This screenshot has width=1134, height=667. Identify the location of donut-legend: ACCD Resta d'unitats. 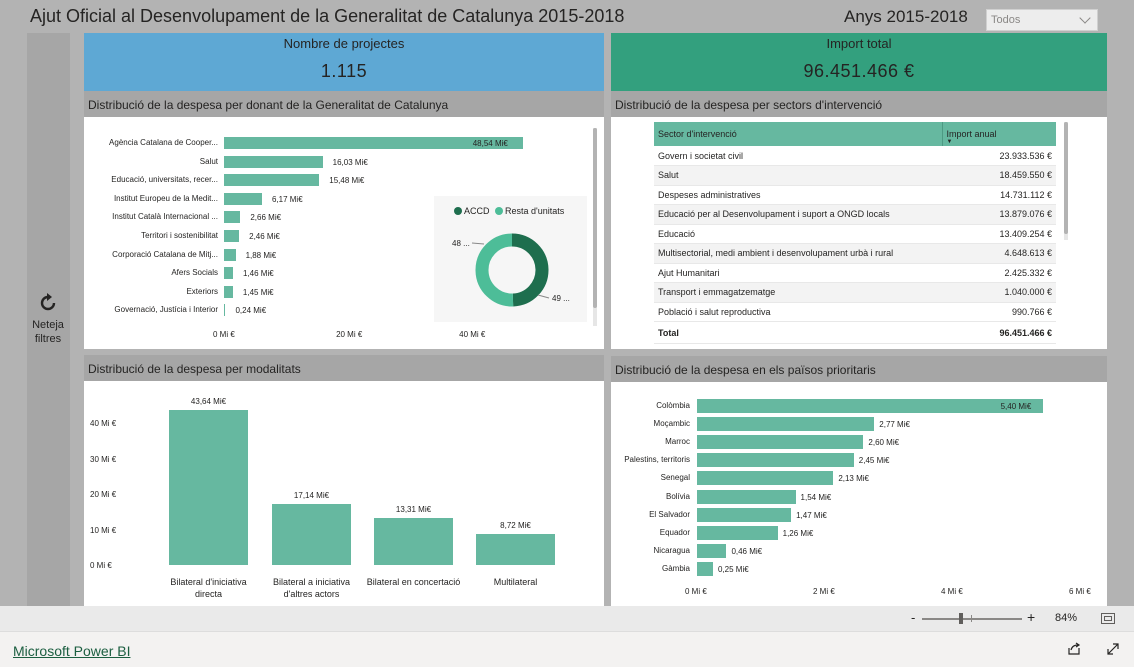
(509, 211).